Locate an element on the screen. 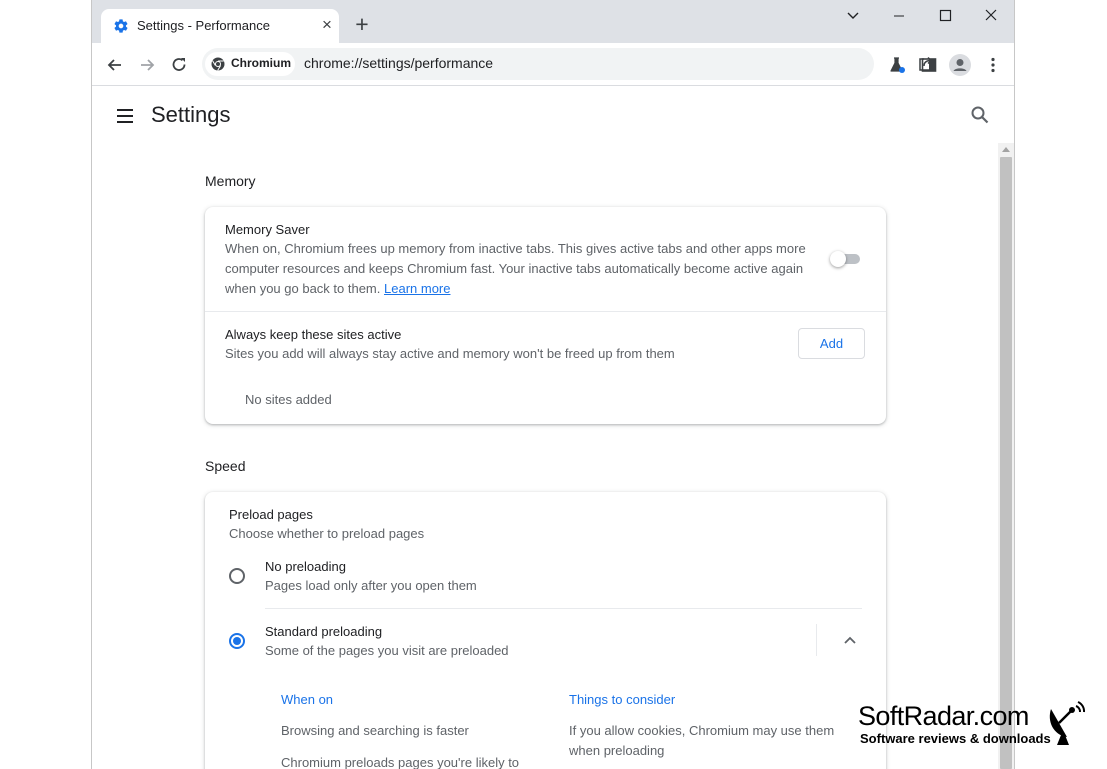 This screenshot has width=1107, height=769. things-to-consider-line: when preloading is located at coordinates (617, 750).